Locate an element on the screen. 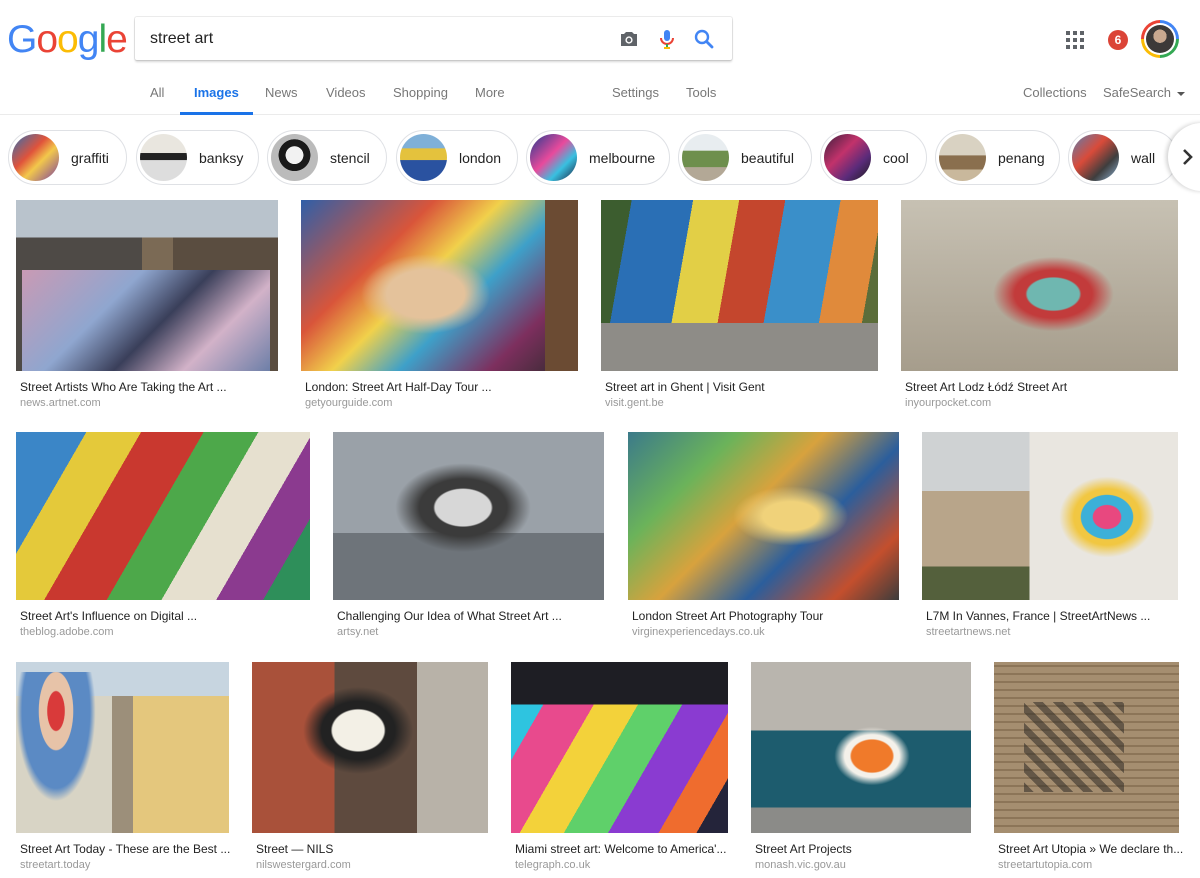  result-source: streetartnews.net is located at coordinates (968, 632).